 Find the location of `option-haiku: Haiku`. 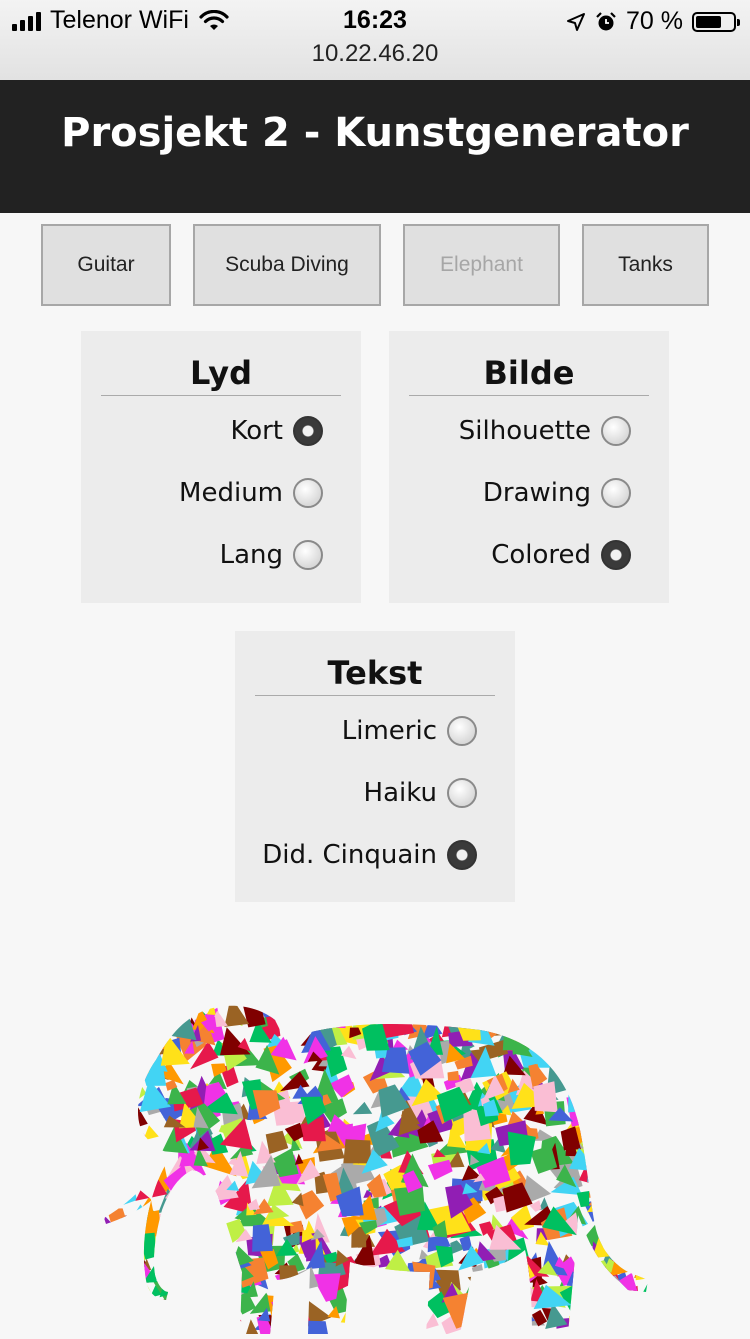

option-haiku: Haiku is located at coordinates (420, 793).